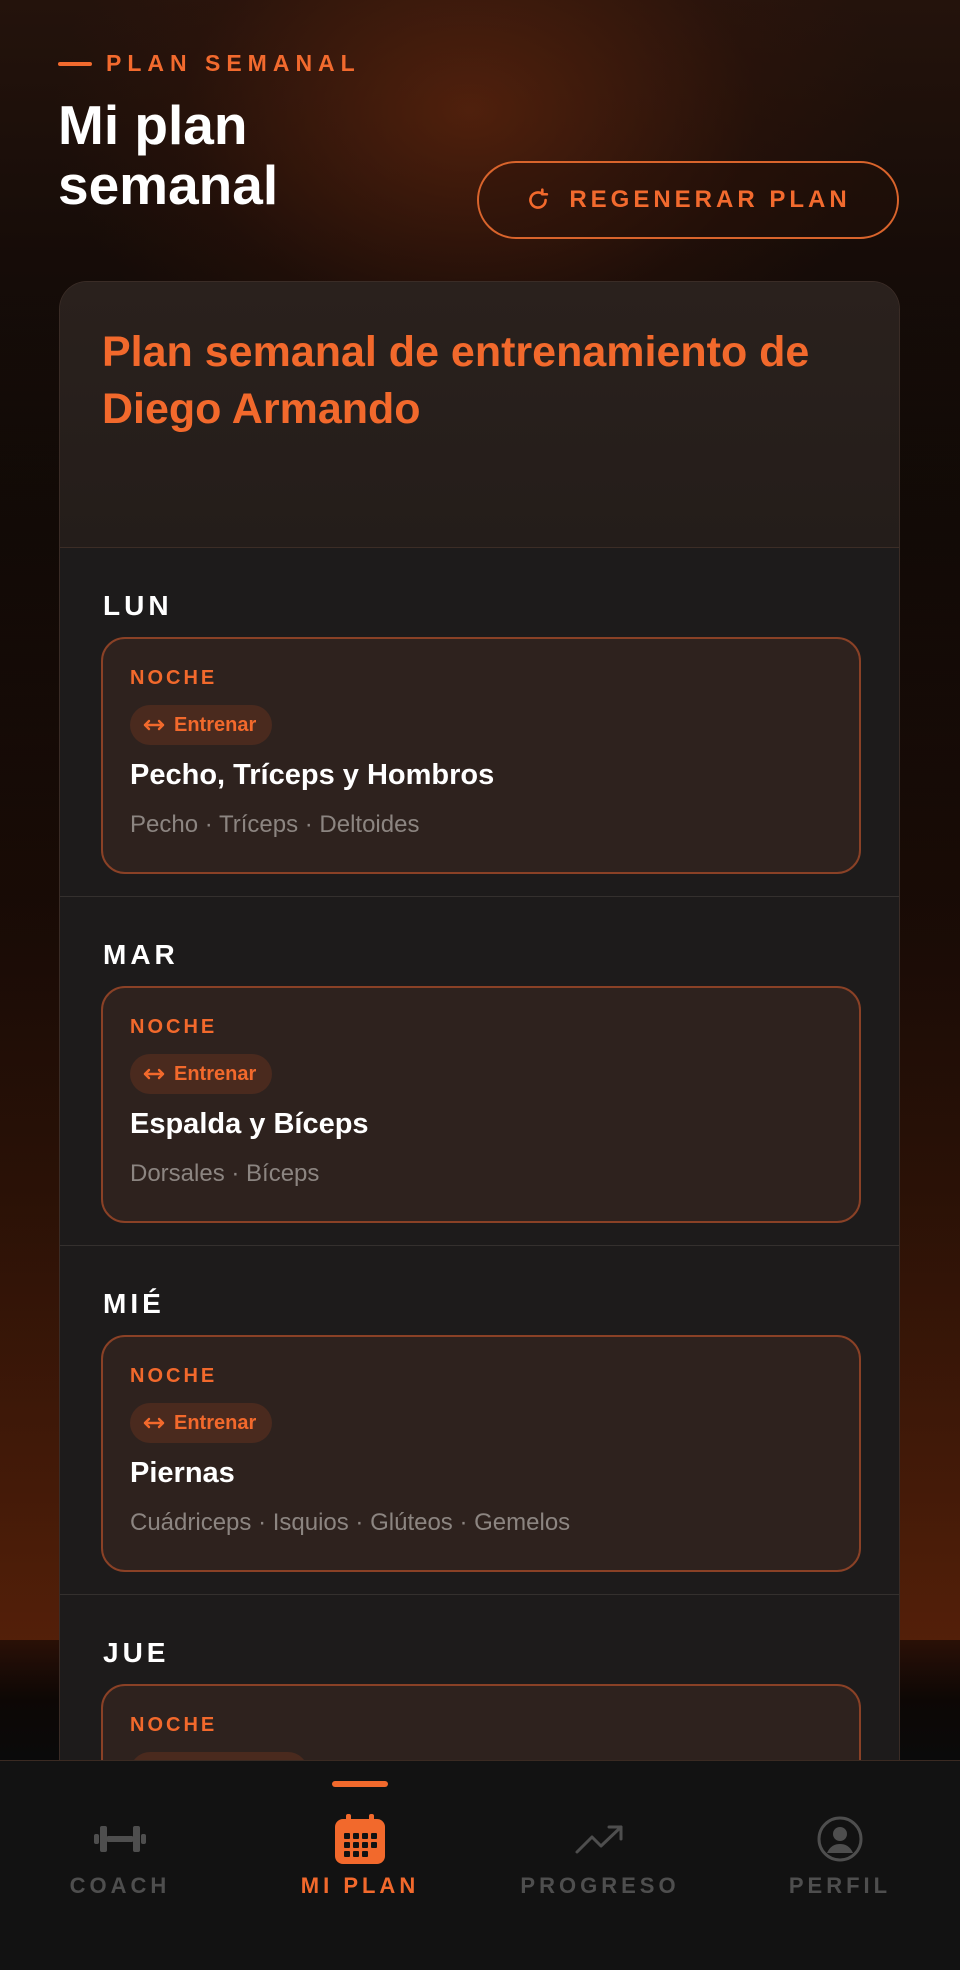 Image resolution: width=960 pixels, height=1970 pixels. What do you see at coordinates (30, 960) in the screenshot?
I see `background-glow-left` at bounding box center [30, 960].